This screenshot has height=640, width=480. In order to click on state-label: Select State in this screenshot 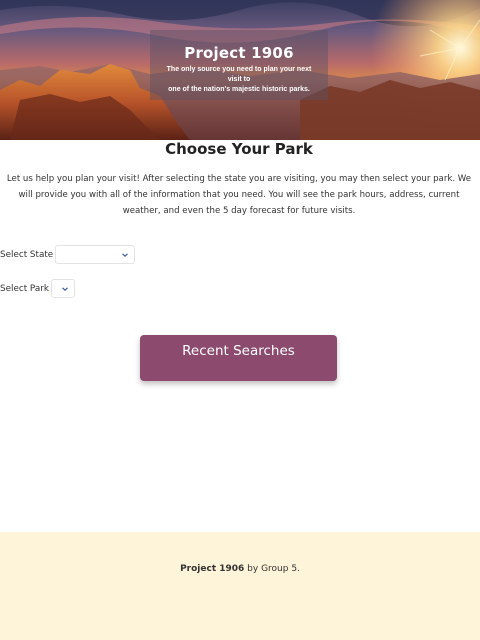, I will do `click(27, 254)`.